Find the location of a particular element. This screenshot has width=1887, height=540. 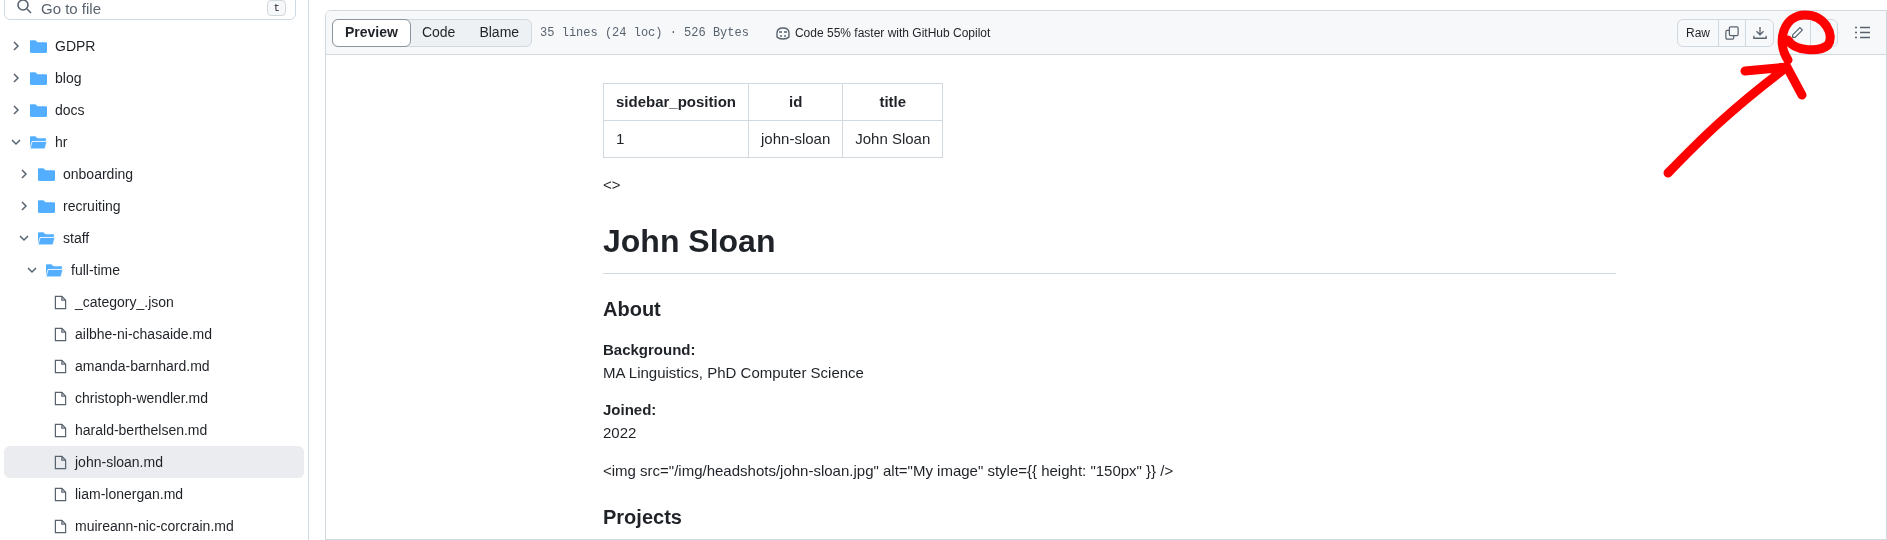

table-cell: John Sloan is located at coordinates (892, 139).